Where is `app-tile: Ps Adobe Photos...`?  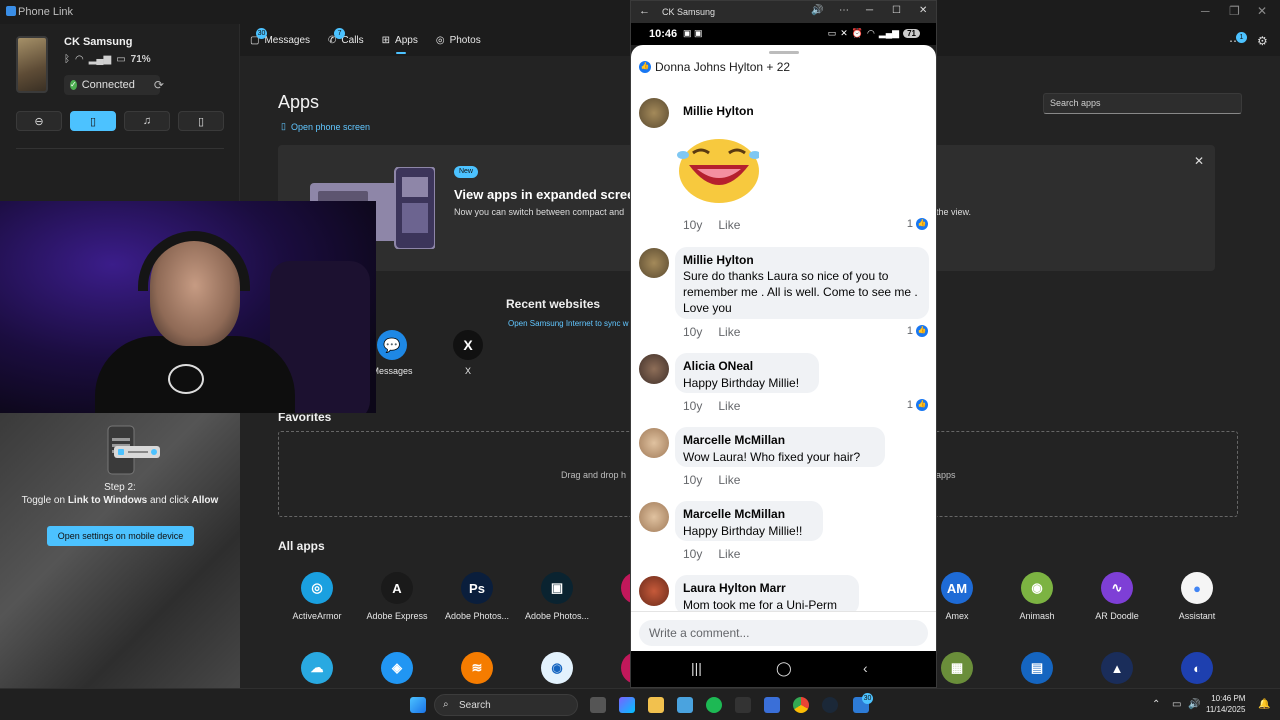 app-tile: Ps Adobe Photos... is located at coordinates (477, 596).